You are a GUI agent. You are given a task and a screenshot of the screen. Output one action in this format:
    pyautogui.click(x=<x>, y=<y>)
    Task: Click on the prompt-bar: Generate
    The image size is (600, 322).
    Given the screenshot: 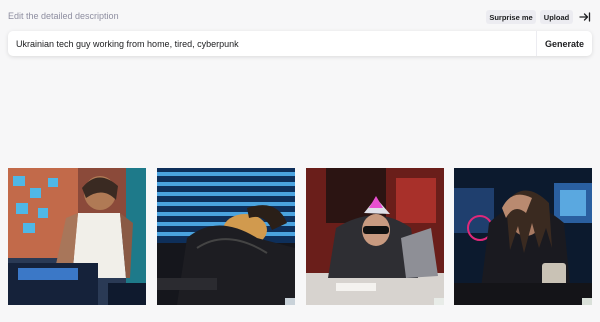 What is the action you would take?
    pyautogui.click(x=300, y=43)
    